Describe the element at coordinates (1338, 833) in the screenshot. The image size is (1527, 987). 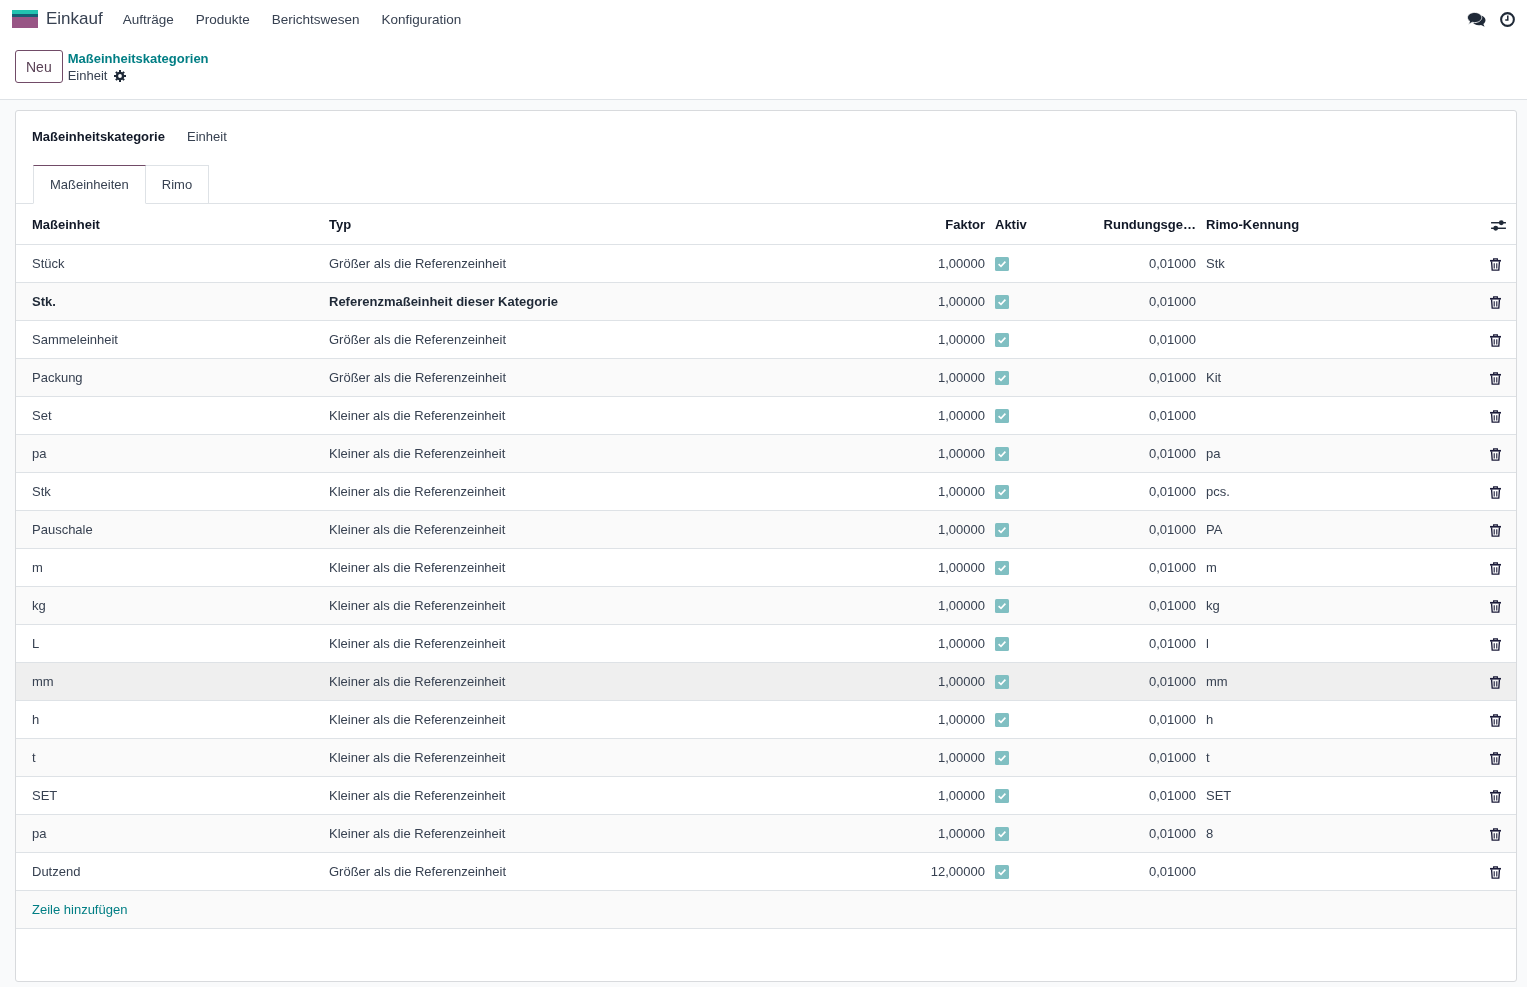
I see `table-cell: 8` at that location.